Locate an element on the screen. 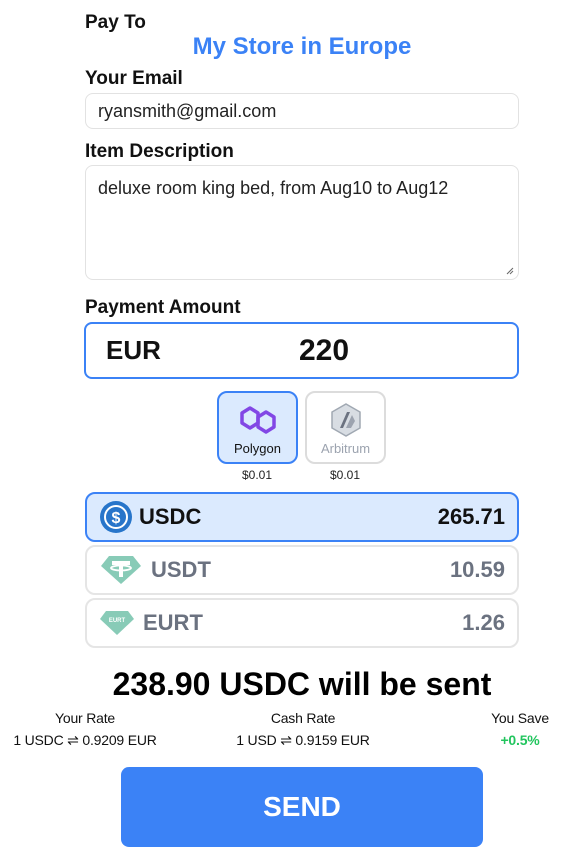 The height and width of the screenshot is (858, 588). token-eurt-row: EURT EURT 1.26 is located at coordinates (302, 623).